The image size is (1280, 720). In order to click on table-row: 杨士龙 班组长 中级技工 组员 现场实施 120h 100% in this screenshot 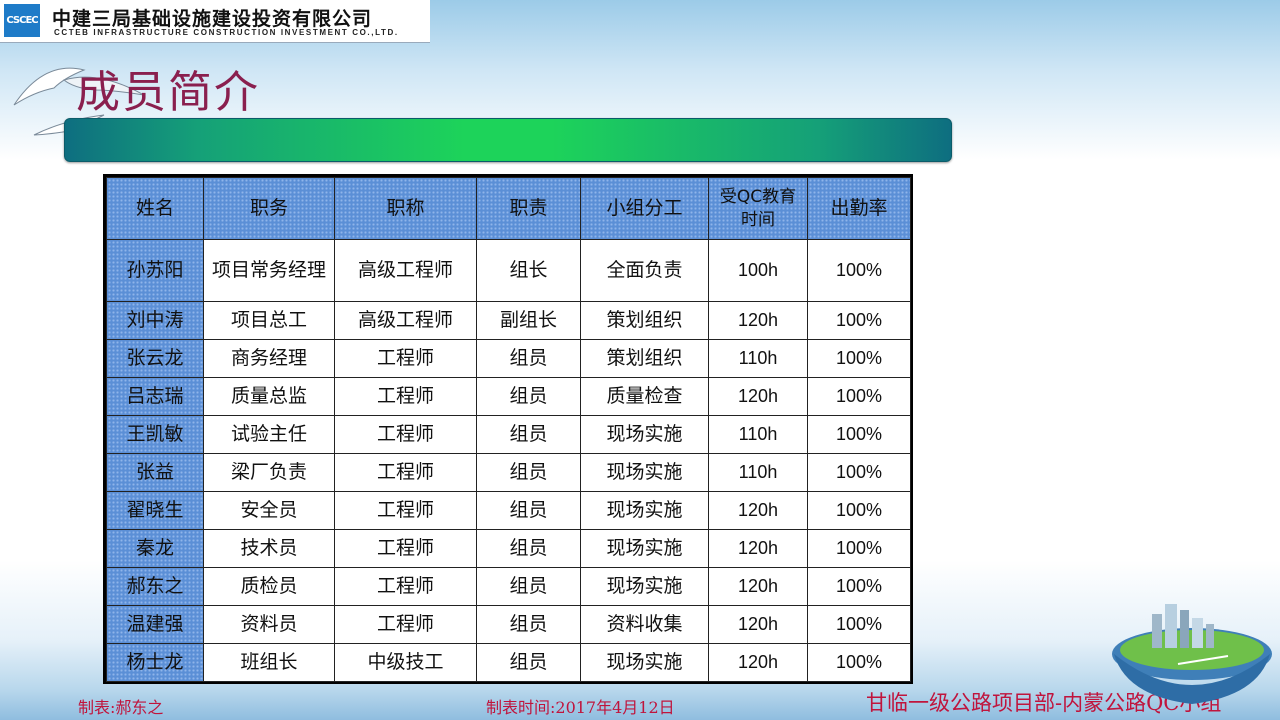, I will do `click(508, 662)`.